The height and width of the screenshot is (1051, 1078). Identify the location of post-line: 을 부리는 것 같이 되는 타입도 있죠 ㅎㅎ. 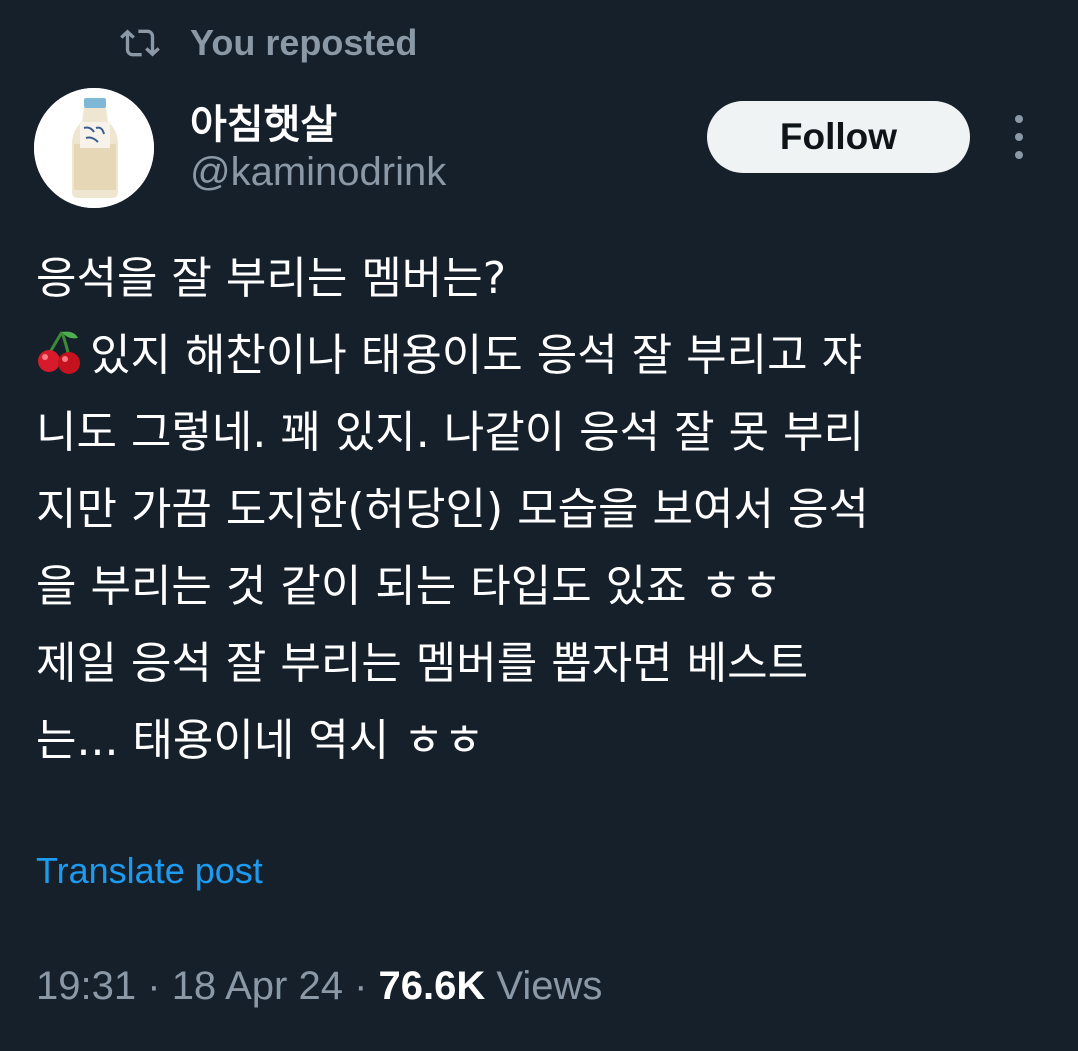
(409, 586).